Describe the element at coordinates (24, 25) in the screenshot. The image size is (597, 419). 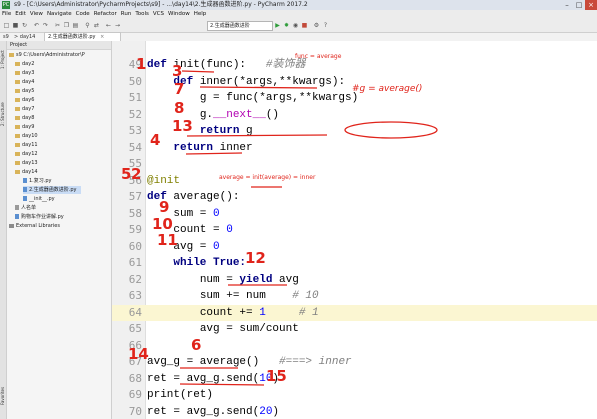
I see `sync-icon: ↻` at that location.